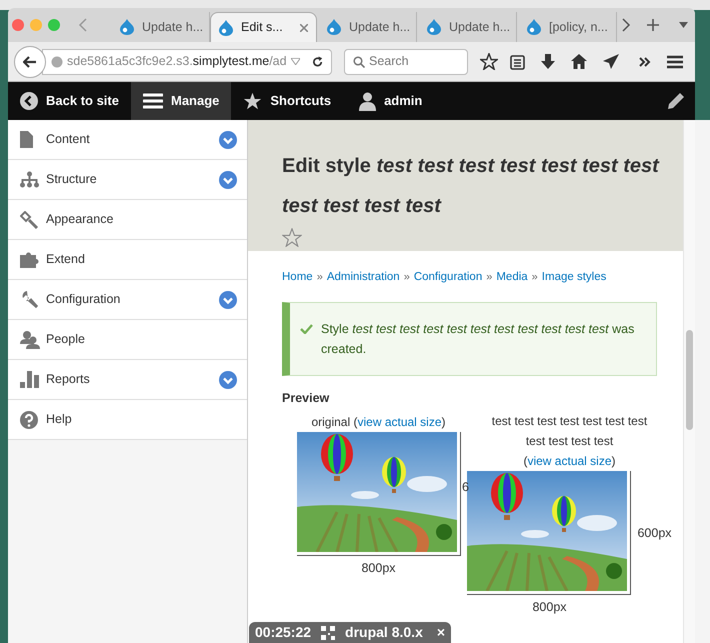  Describe the element at coordinates (517, 62) in the screenshot. I see `clipboard-icon` at that location.